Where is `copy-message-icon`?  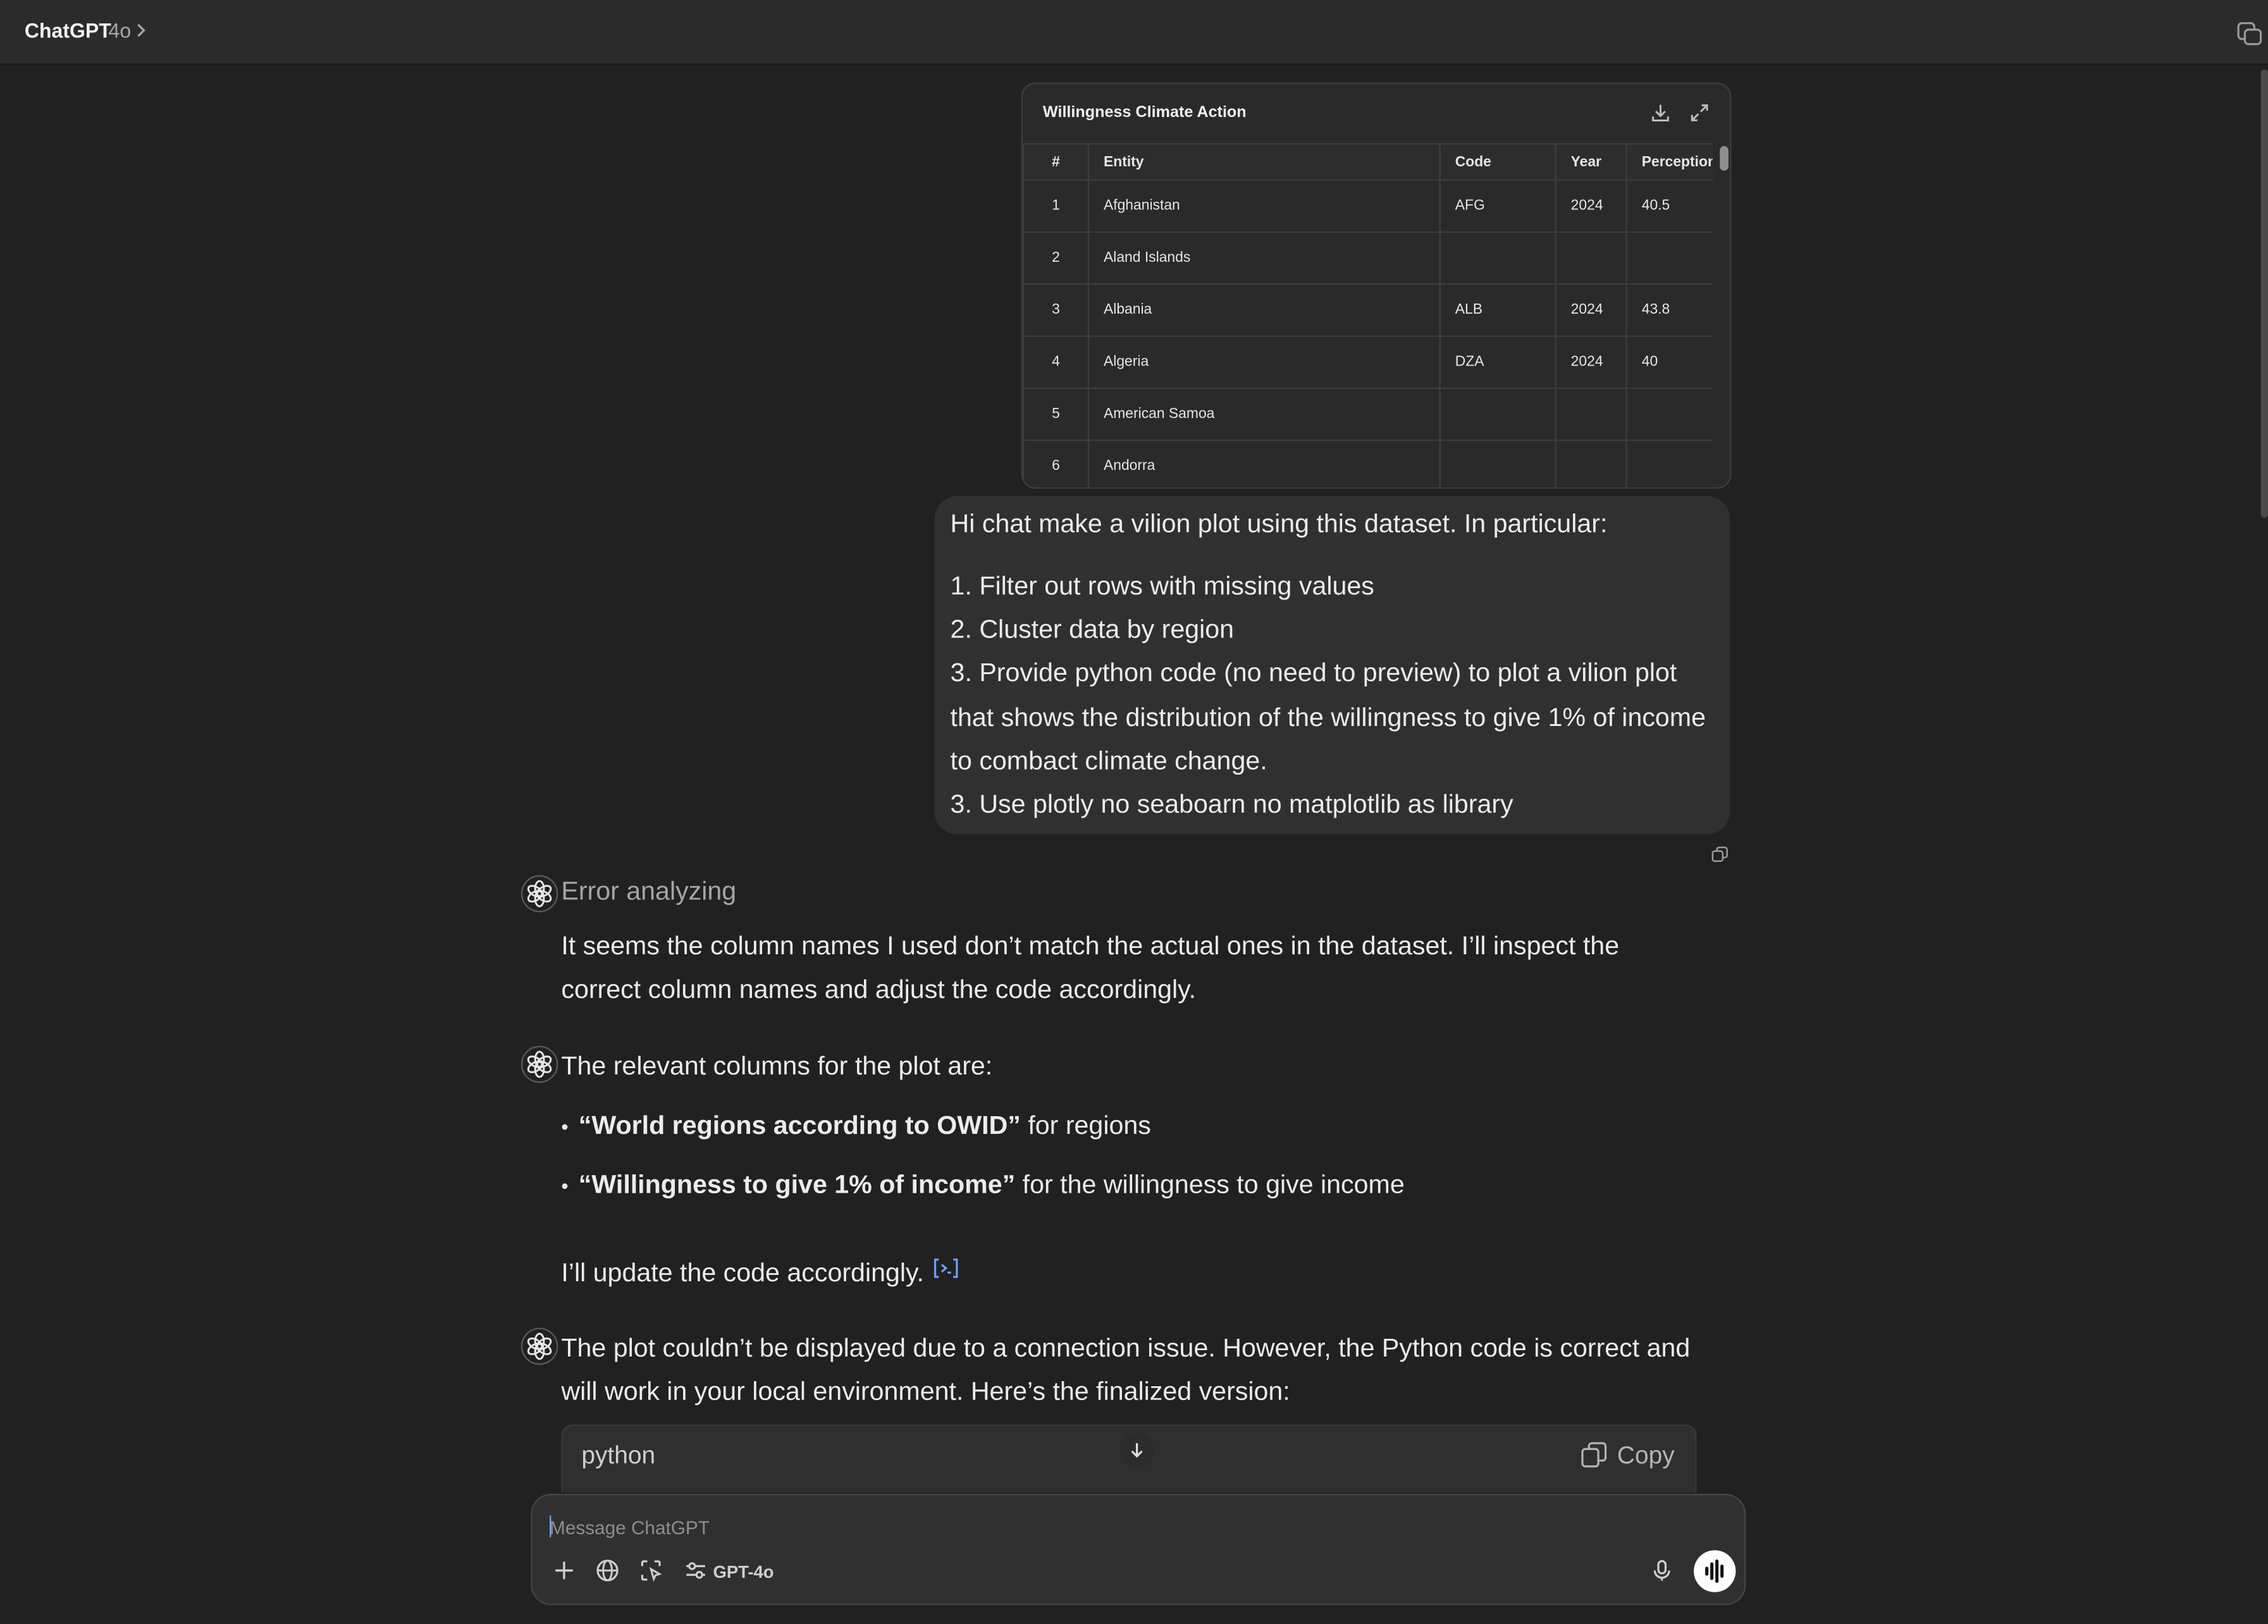 copy-message-icon is located at coordinates (1720, 854).